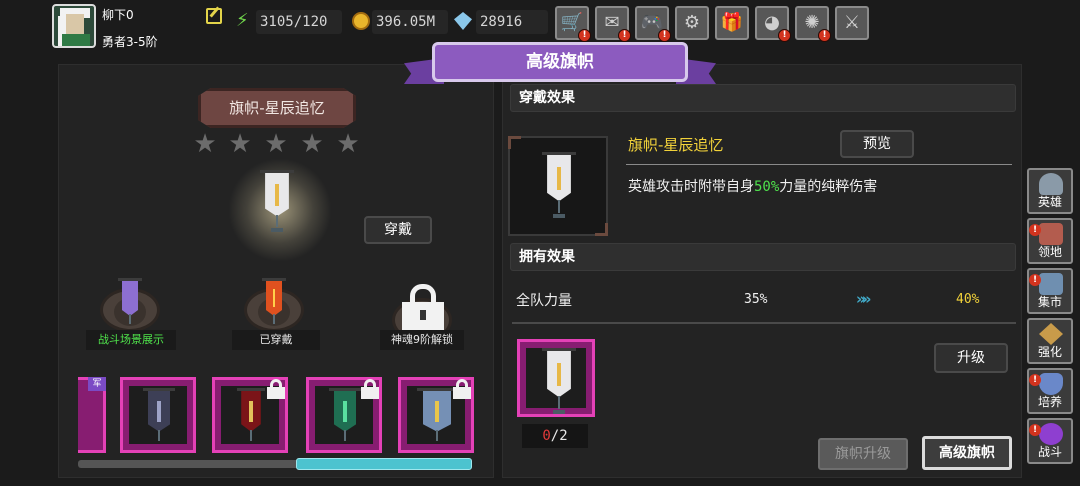 The image size is (1080, 486). I want to click on stat-current-value: 35%, so click(756, 299).